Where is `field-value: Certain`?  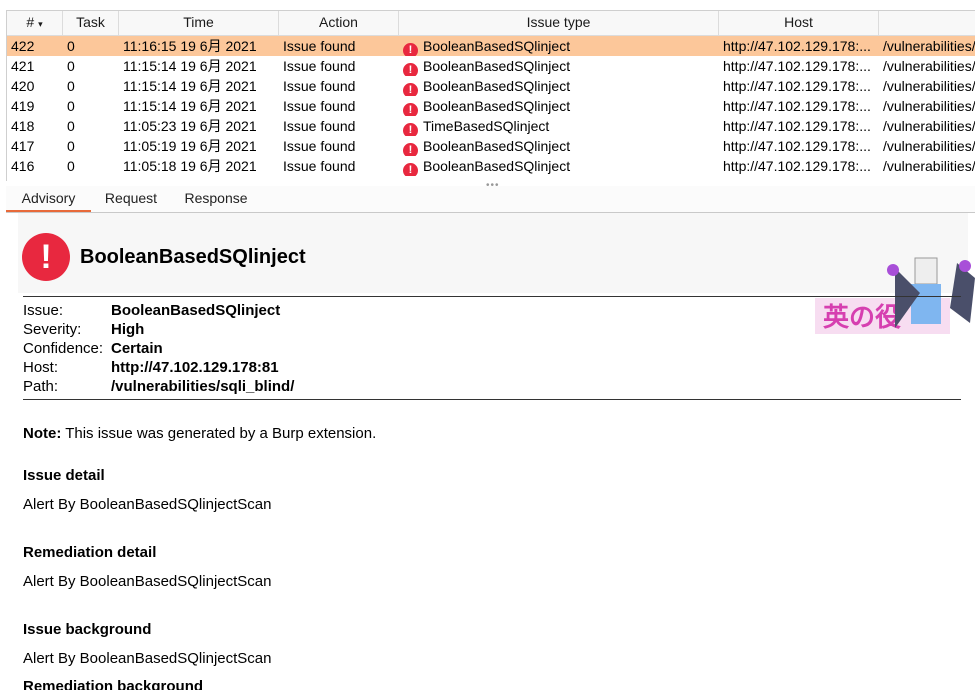 field-value: Certain is located at coordinates (137, 348).